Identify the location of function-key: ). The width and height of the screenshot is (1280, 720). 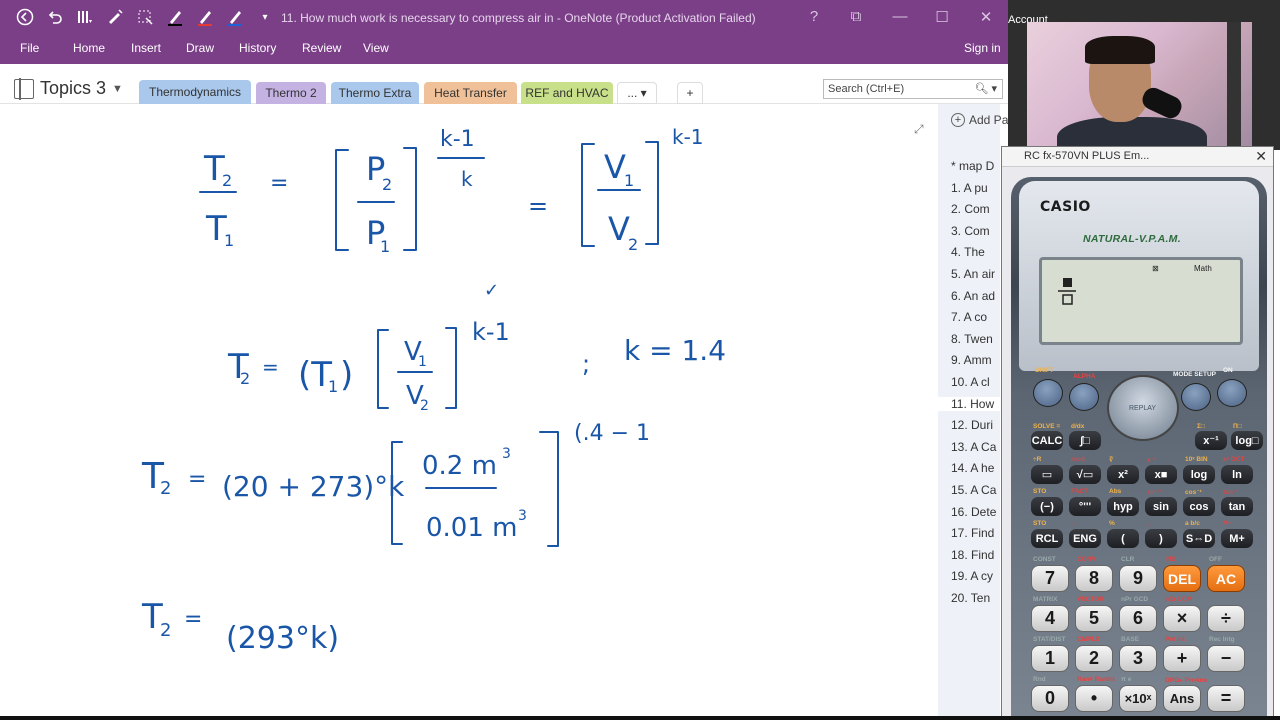
(1161, 538).